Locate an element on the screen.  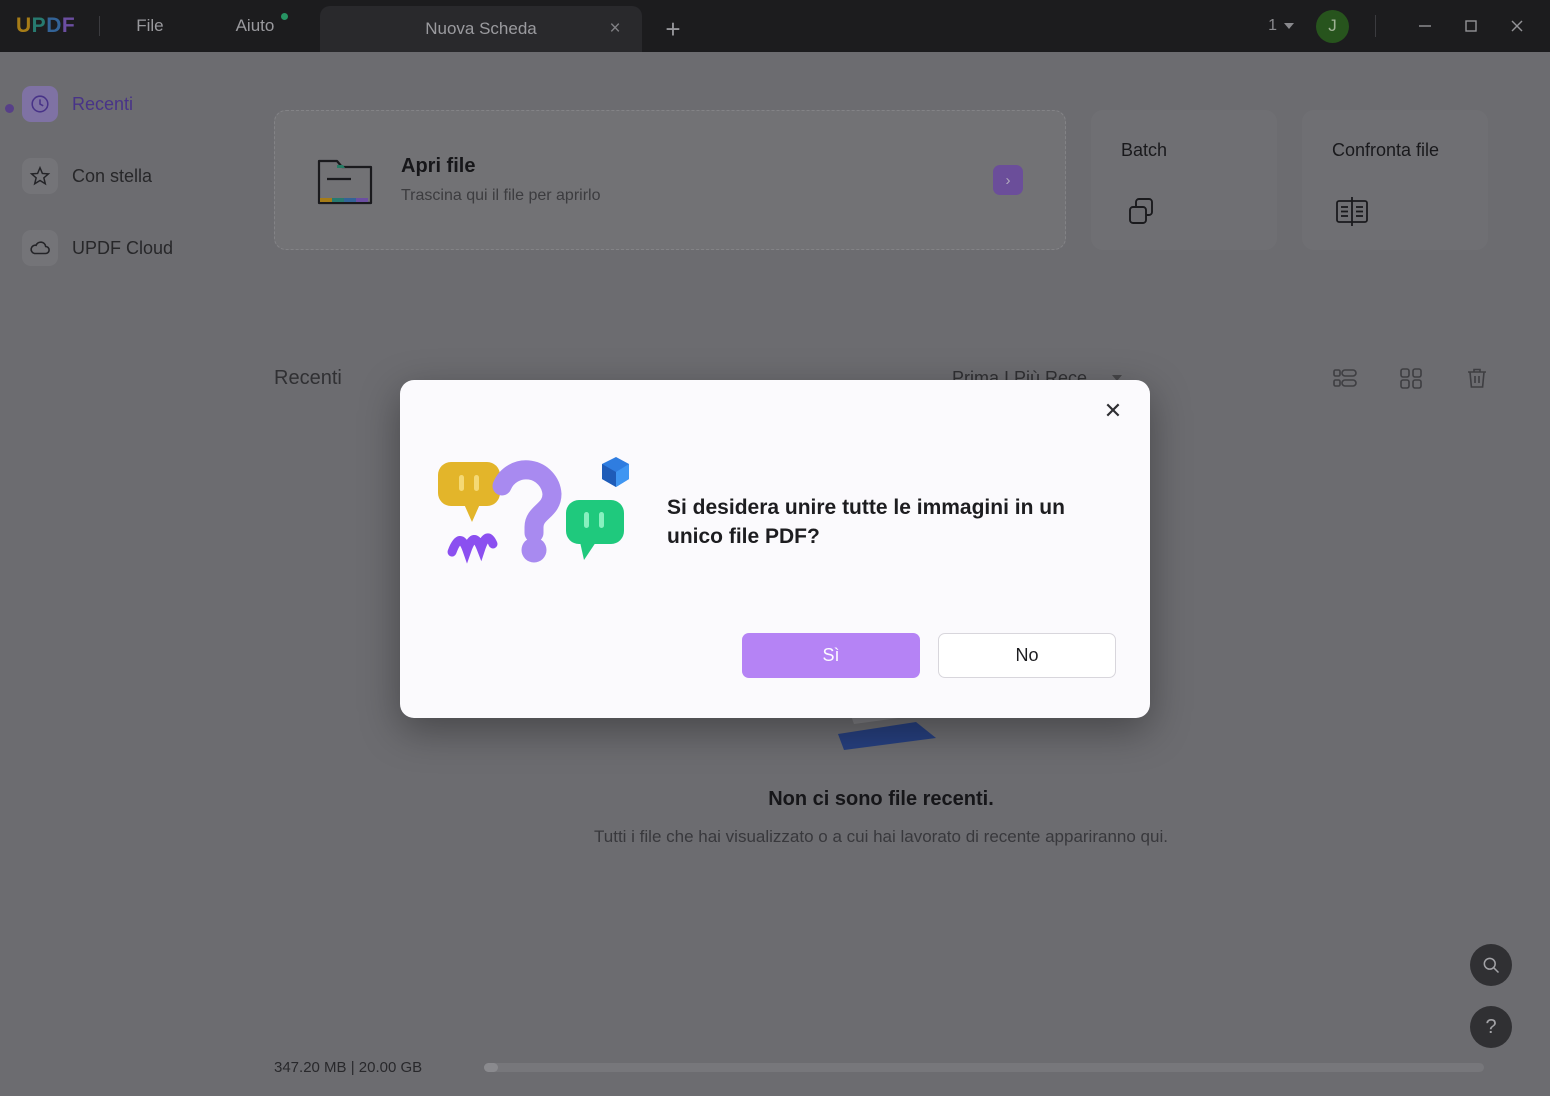
green-bubble is located at coordinates (595, 530).